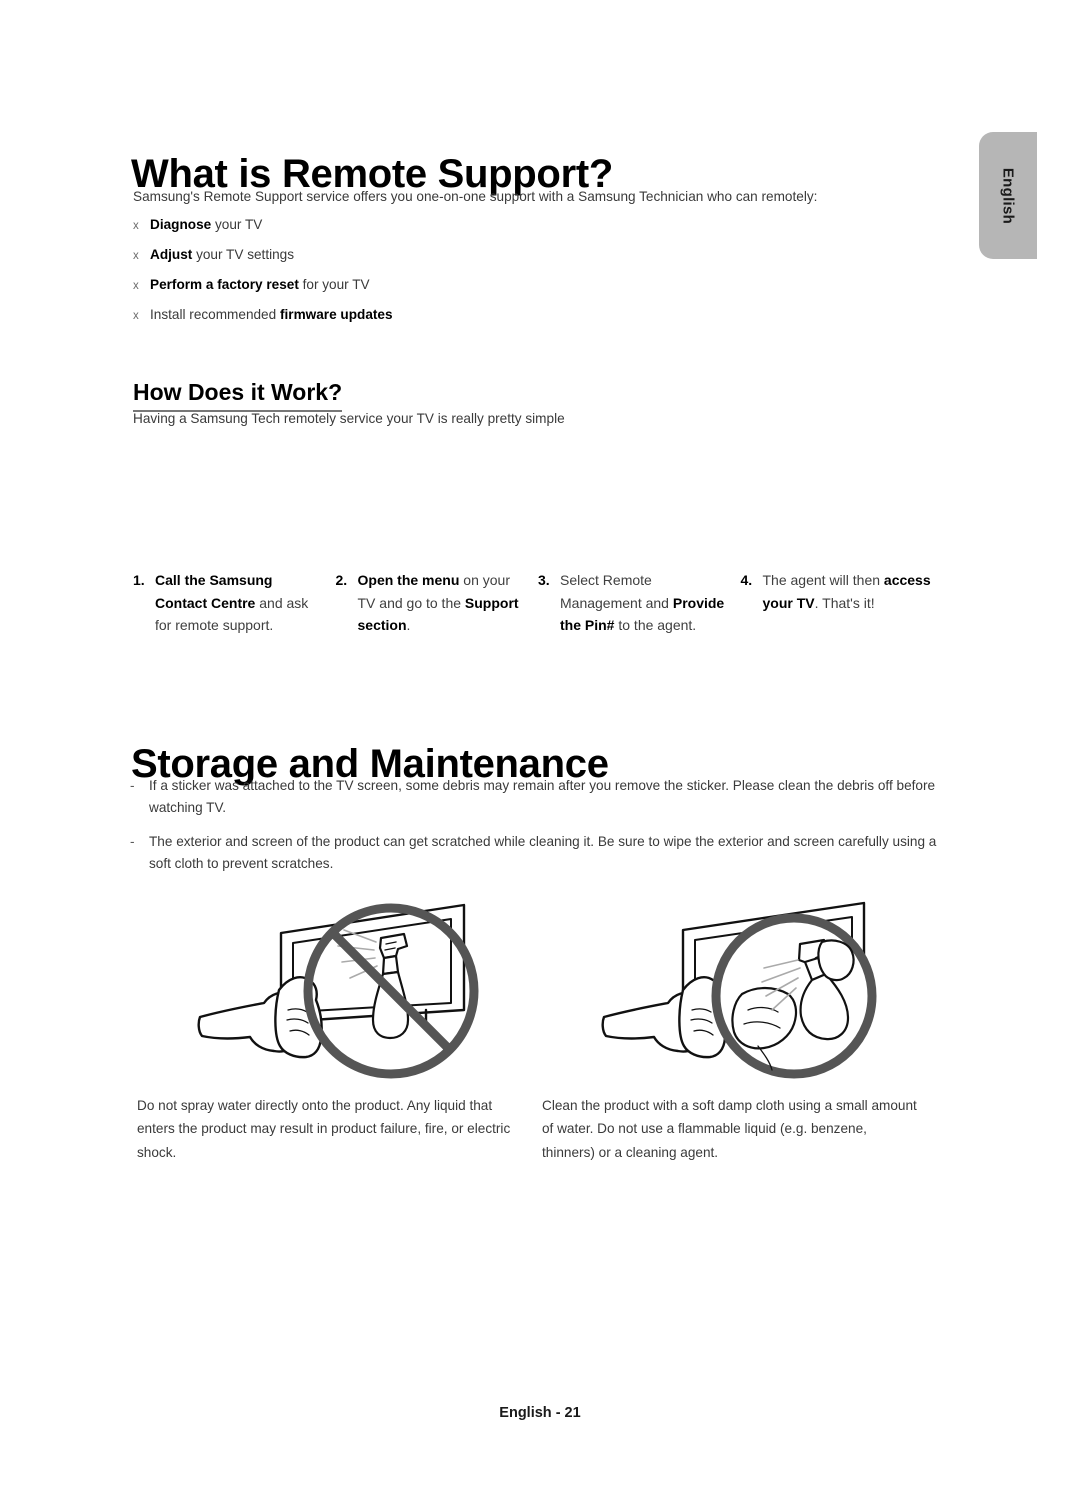 This screenshot has width=1080, height=1494. I want to click on step-text-plain: . That's it!, so click(844, 602).